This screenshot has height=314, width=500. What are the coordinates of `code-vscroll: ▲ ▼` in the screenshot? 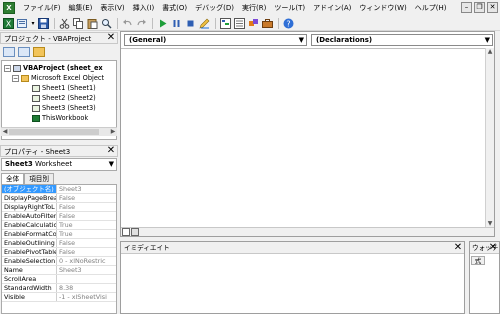 It's located at (489, 138).